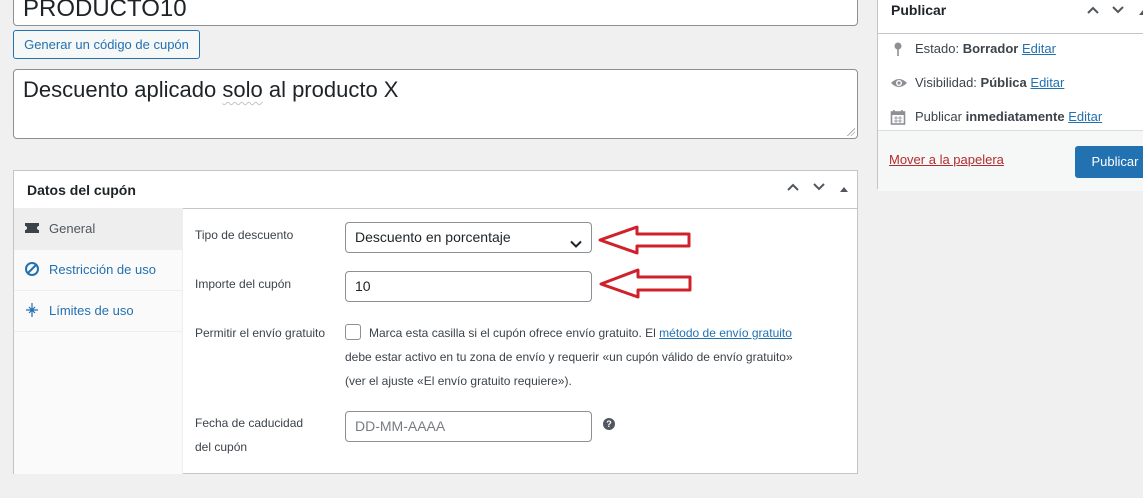 The height and width of the screenshot is (498, 1143). What do you see at coordinates (435, 190) in the screenshot?
I see `coupon-data-header: Datos del cupón` at bounding box center [435, 190].